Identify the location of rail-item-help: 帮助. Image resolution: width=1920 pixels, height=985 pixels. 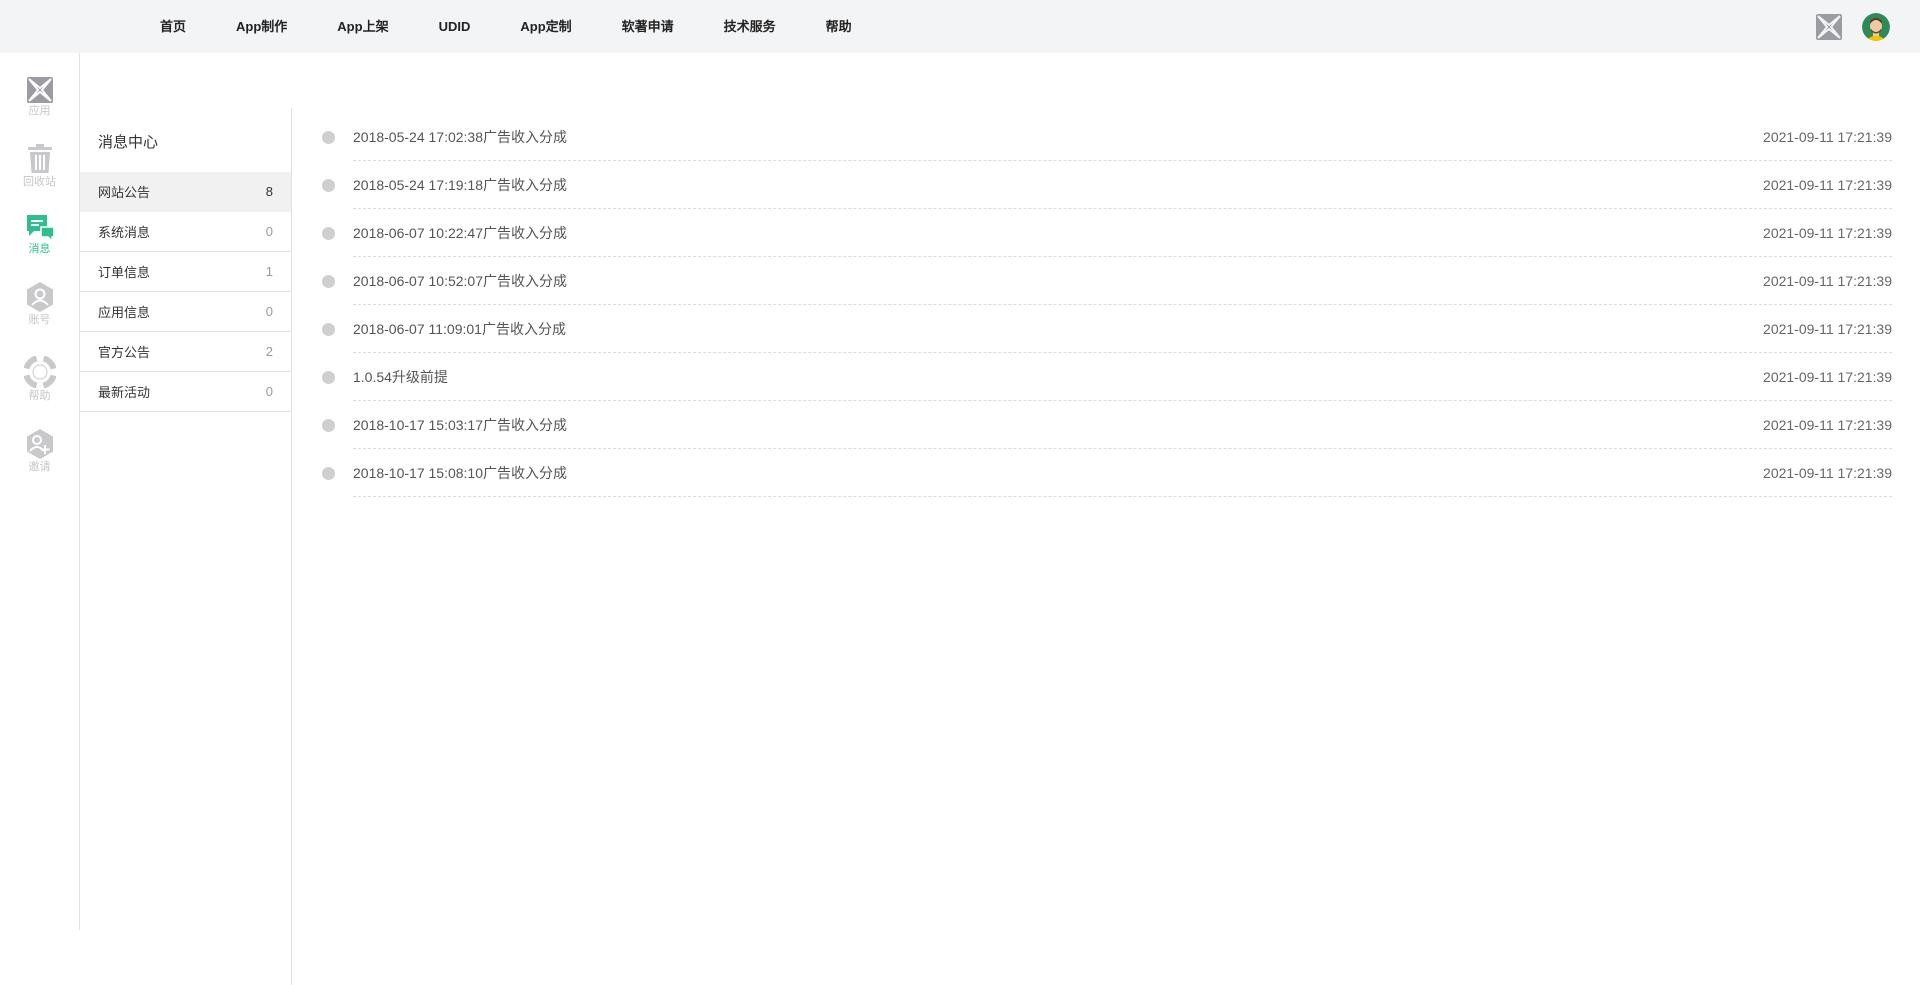
(39, 379).